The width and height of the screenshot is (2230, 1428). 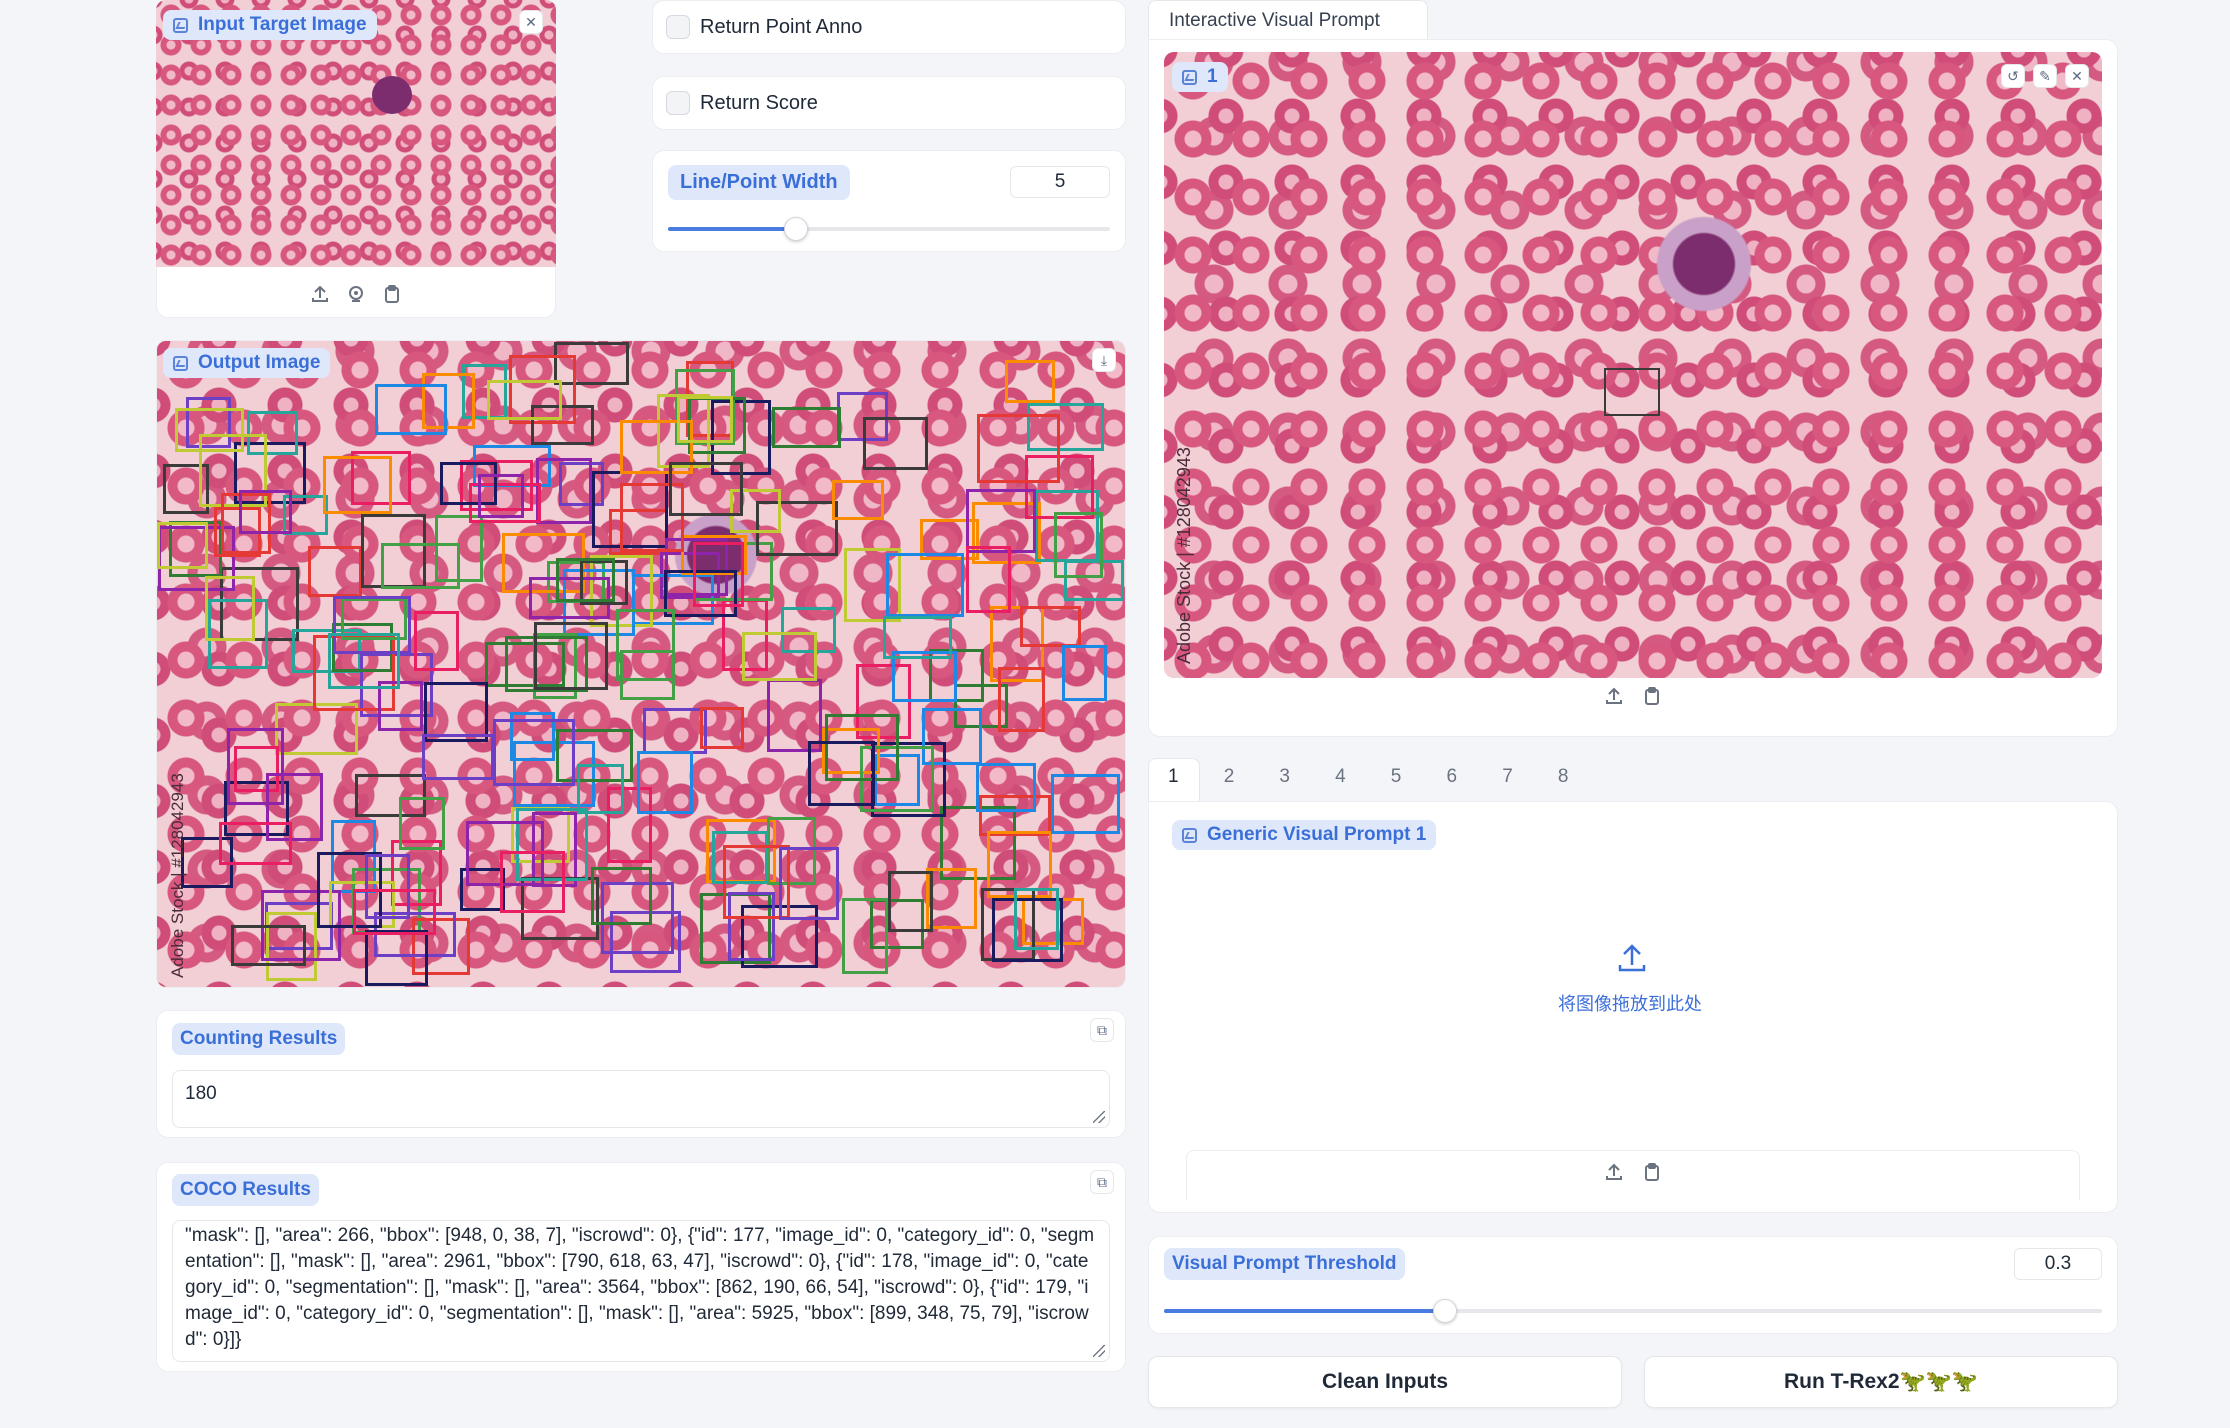 I want to click on input-image-preview, so click(x=356, y=133).